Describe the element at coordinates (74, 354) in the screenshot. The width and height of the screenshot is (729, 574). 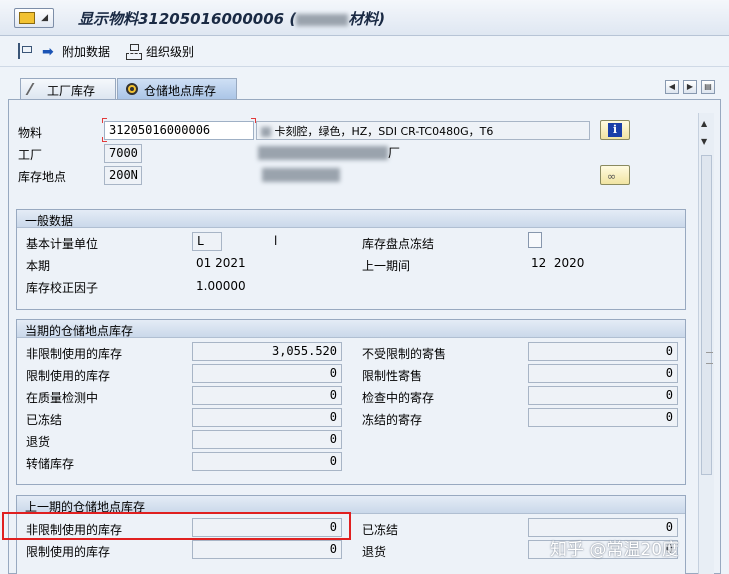
I see `cur-unrestricted-label: 非限制使用的库存` at that location.